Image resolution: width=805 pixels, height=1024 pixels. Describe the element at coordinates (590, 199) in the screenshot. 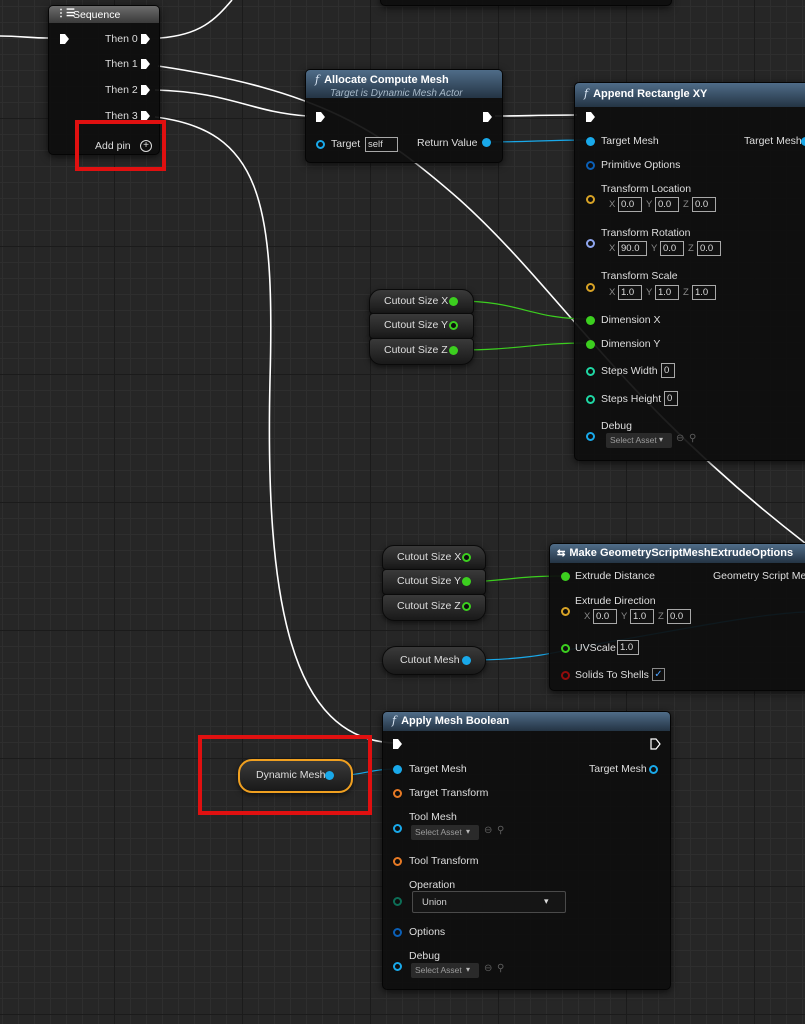

I see `append-transform-location-pin` at that location.